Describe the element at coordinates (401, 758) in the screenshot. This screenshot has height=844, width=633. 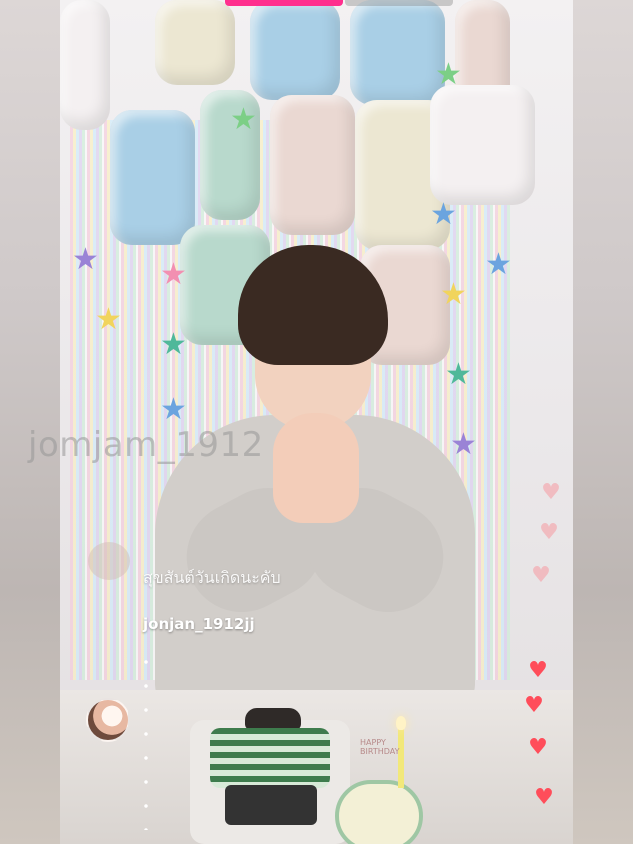
I see `candle` at that location.